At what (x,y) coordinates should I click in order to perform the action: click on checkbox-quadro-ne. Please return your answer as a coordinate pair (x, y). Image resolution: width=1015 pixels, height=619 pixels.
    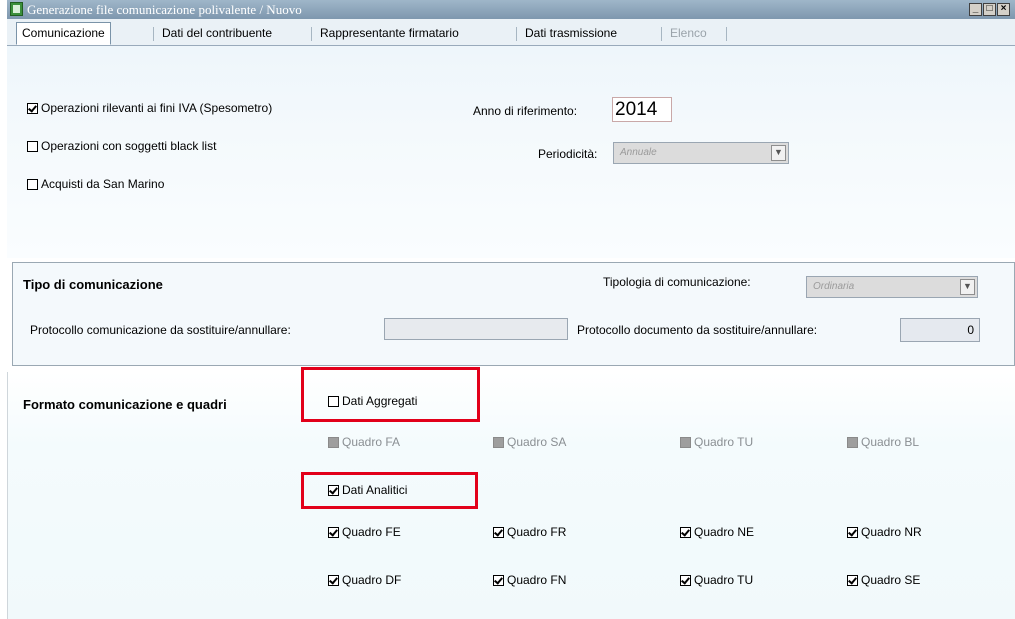
    Looking at the image, I should click on (685, 532).